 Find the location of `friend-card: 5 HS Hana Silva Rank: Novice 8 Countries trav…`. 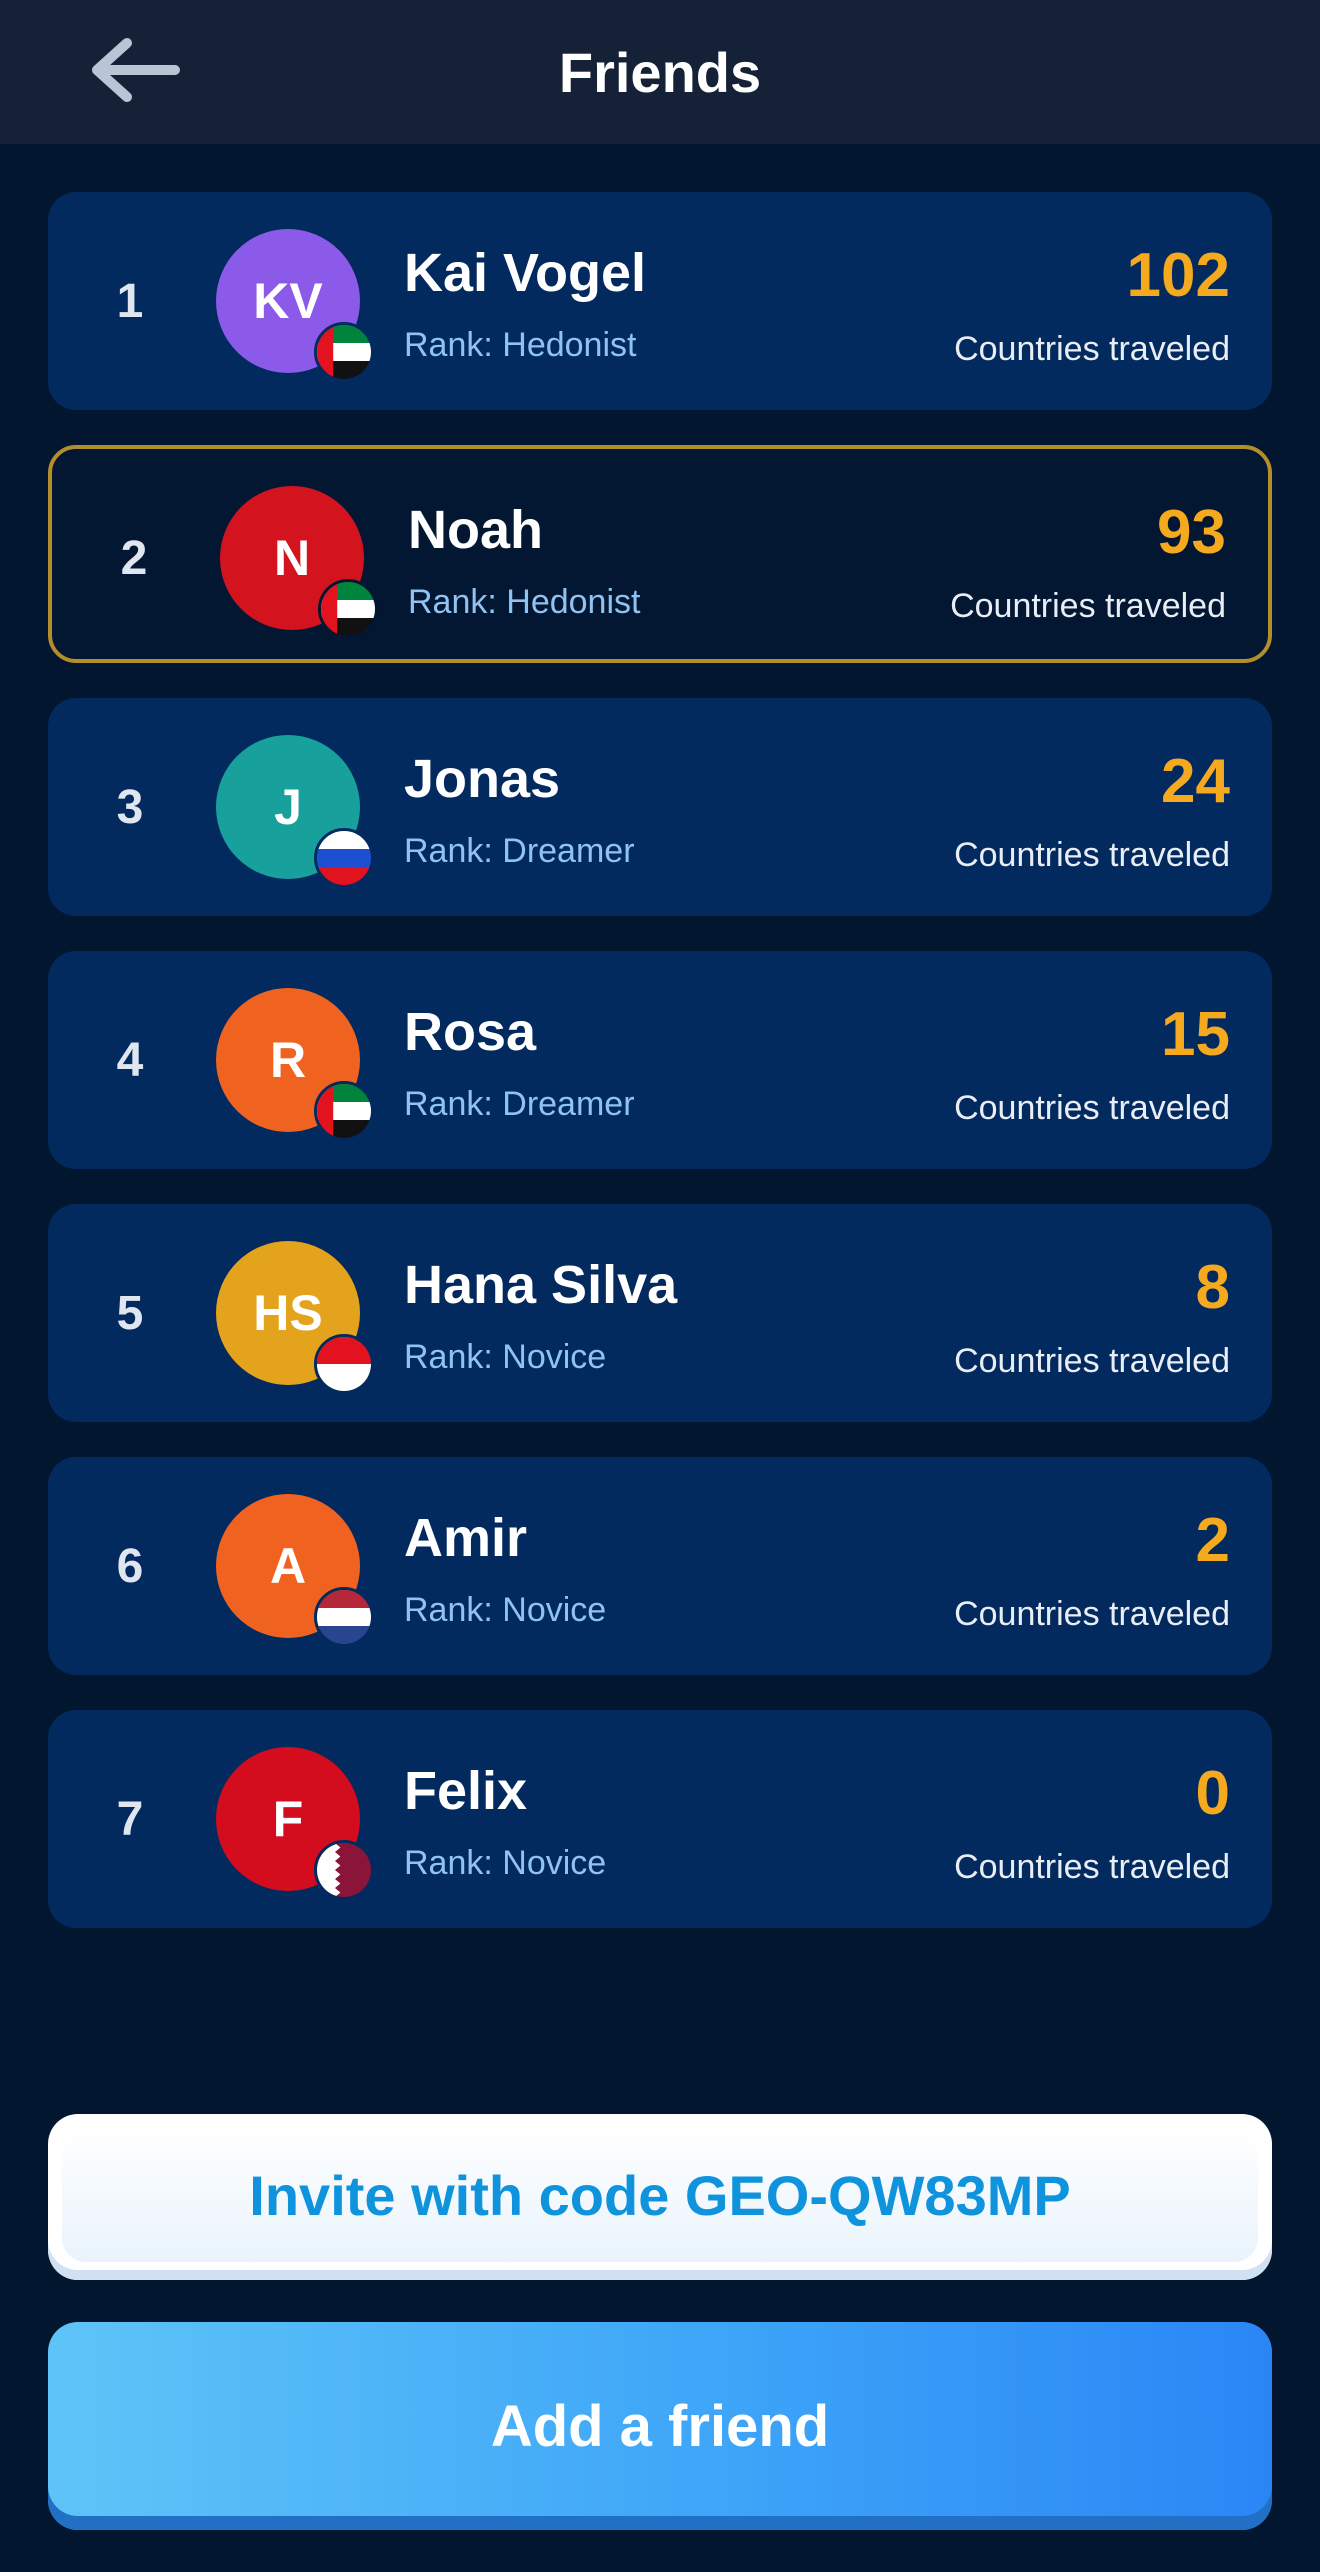

friend-card: 5 HS Hana Silva Rank: Novice 8 Countries trav… is located at coordinates (660, 1313).